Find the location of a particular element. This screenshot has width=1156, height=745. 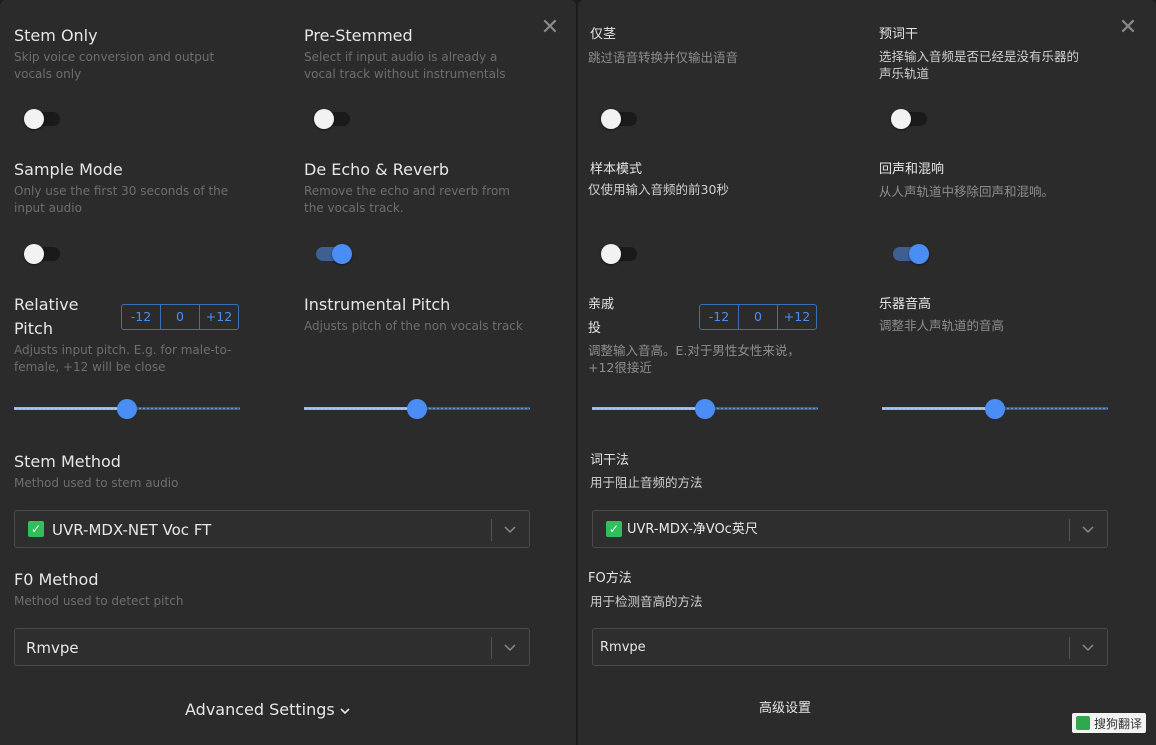

translation-watermark: 搜狗翻译 is located at coordinates (1109, 723).